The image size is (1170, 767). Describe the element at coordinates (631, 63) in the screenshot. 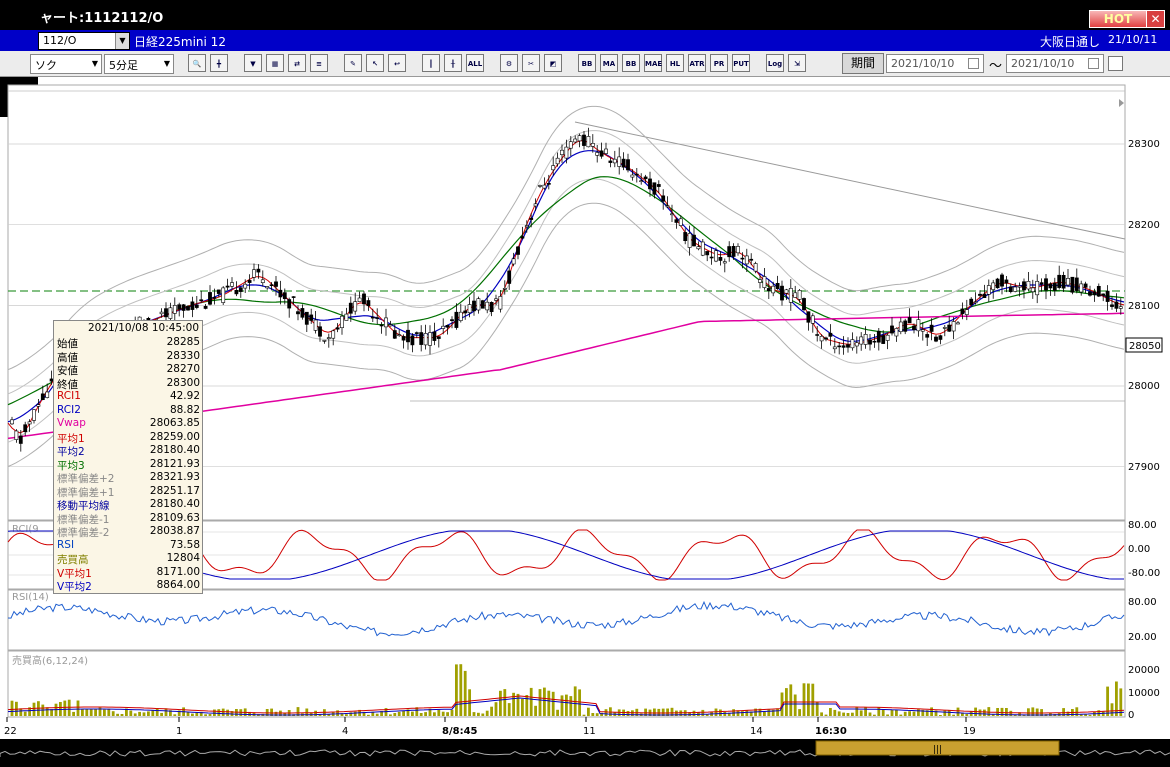

I see `bb-button: BB` at that location.